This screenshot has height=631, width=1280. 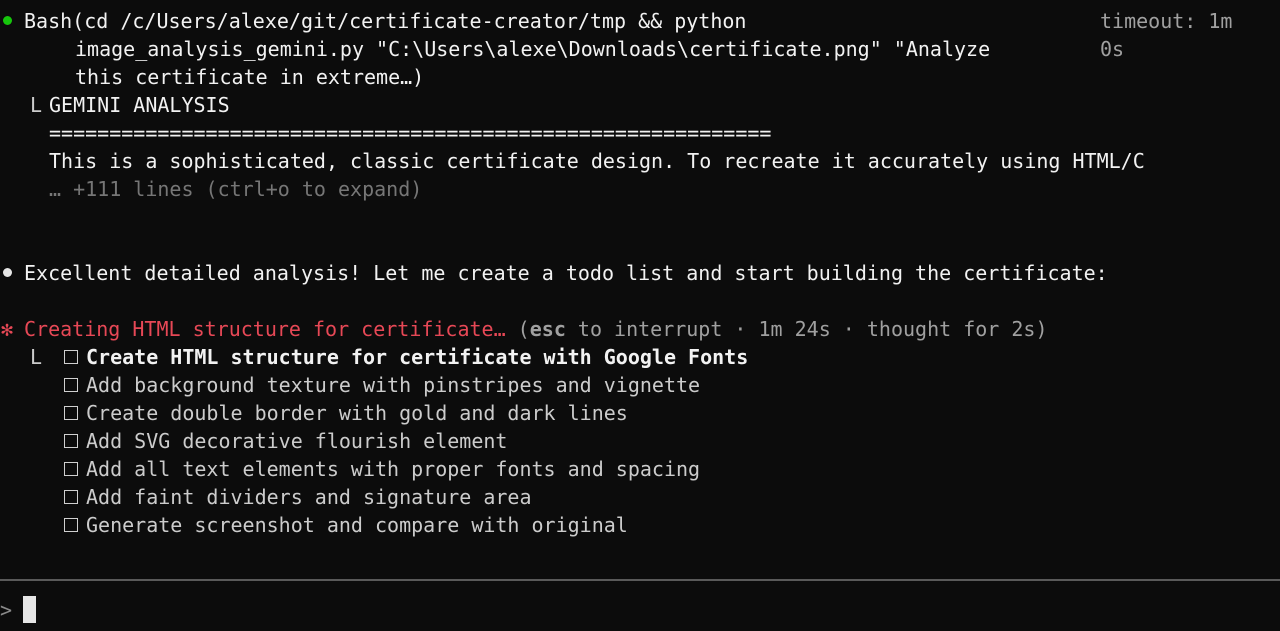 I want to click on timeout-label-1: timeout: 1m, so click(x=1166, y=21).